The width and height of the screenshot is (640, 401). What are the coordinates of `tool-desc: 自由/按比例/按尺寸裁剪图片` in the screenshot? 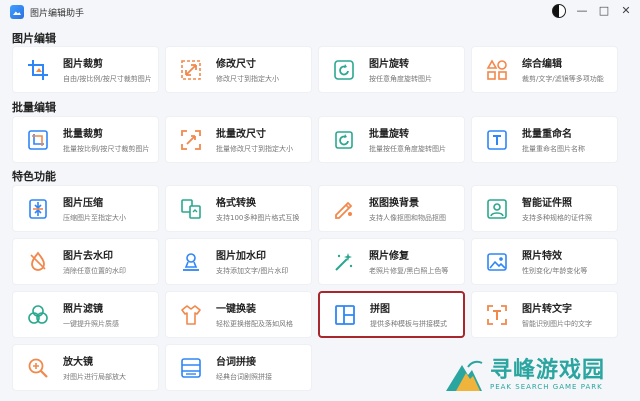 It's located at (107, 79).